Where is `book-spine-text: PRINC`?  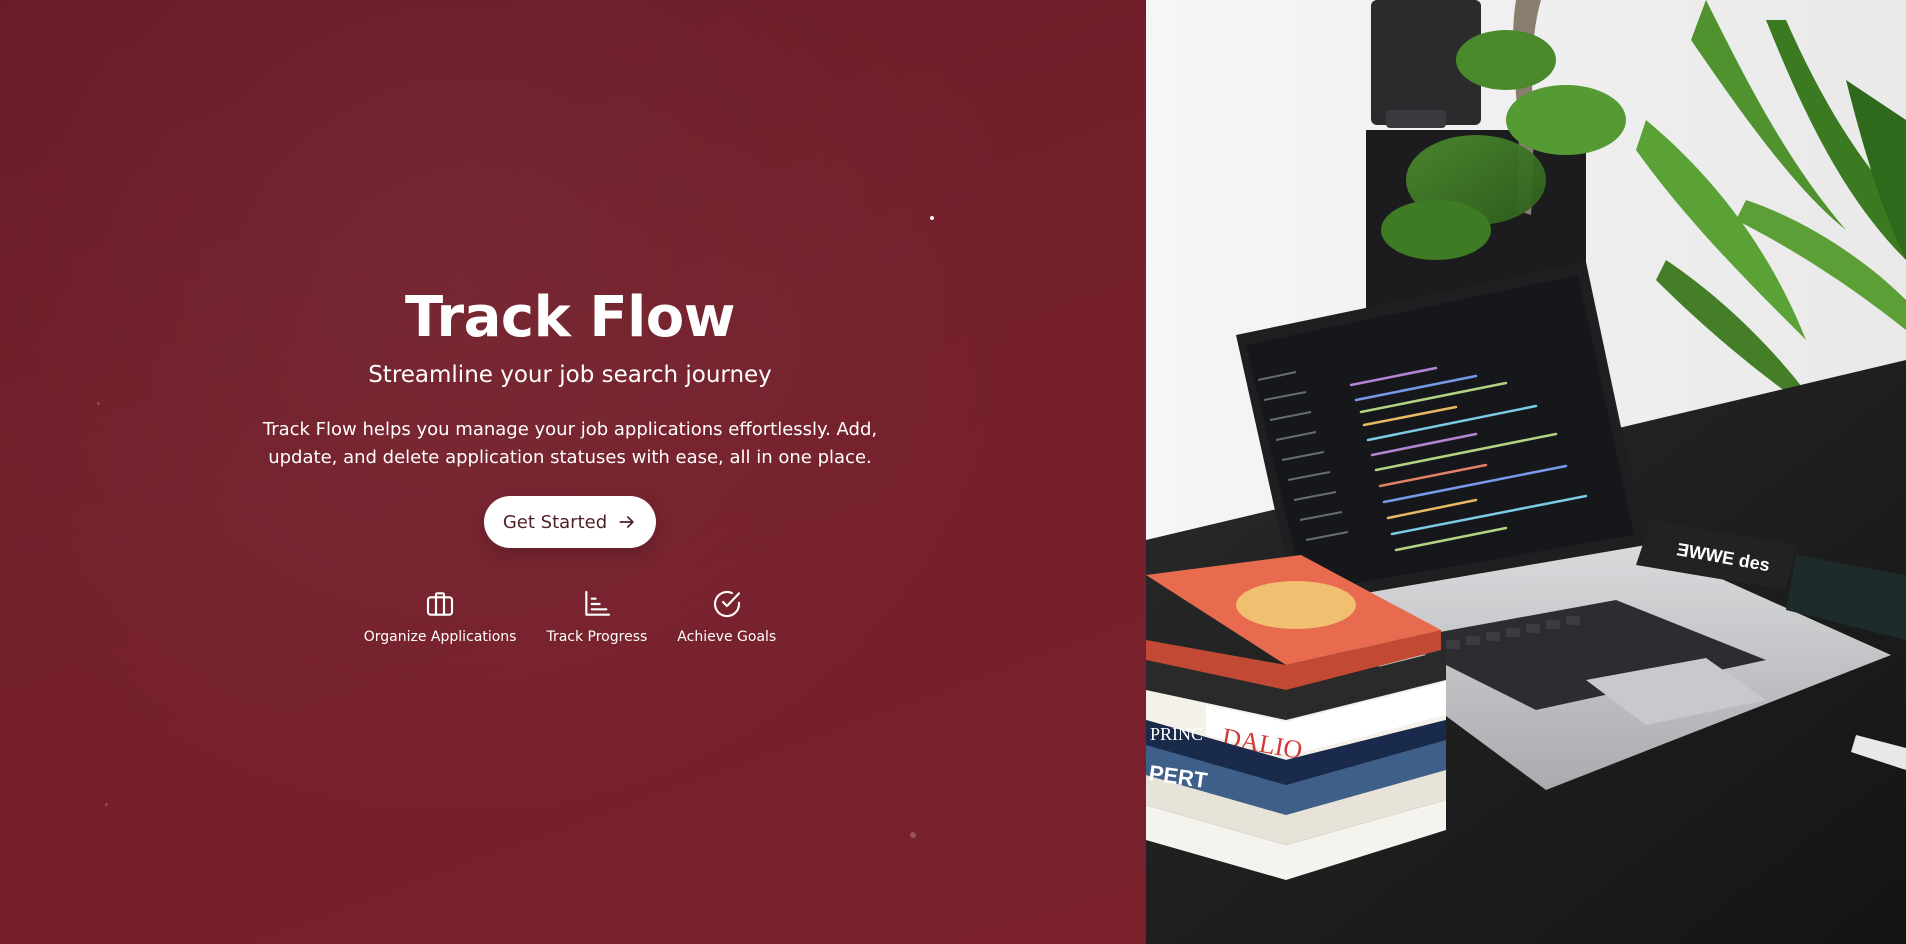 book-spine-text: PRINC is located at coordinates (1176, 734).